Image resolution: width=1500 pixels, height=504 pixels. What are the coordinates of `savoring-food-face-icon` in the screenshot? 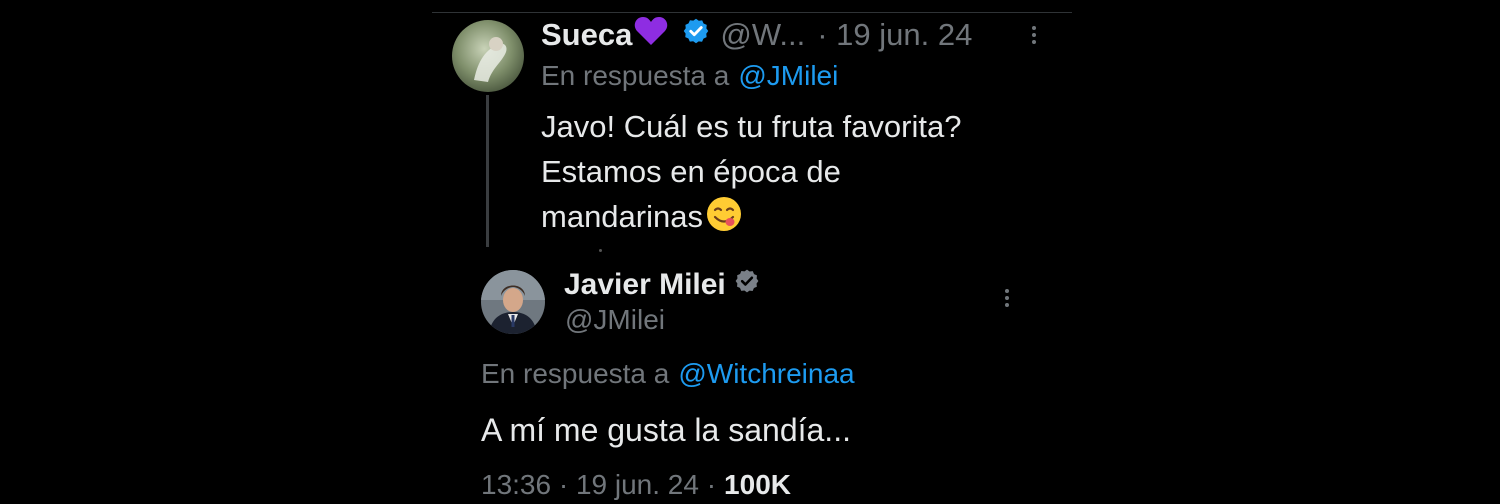 It's located at (724, 220).